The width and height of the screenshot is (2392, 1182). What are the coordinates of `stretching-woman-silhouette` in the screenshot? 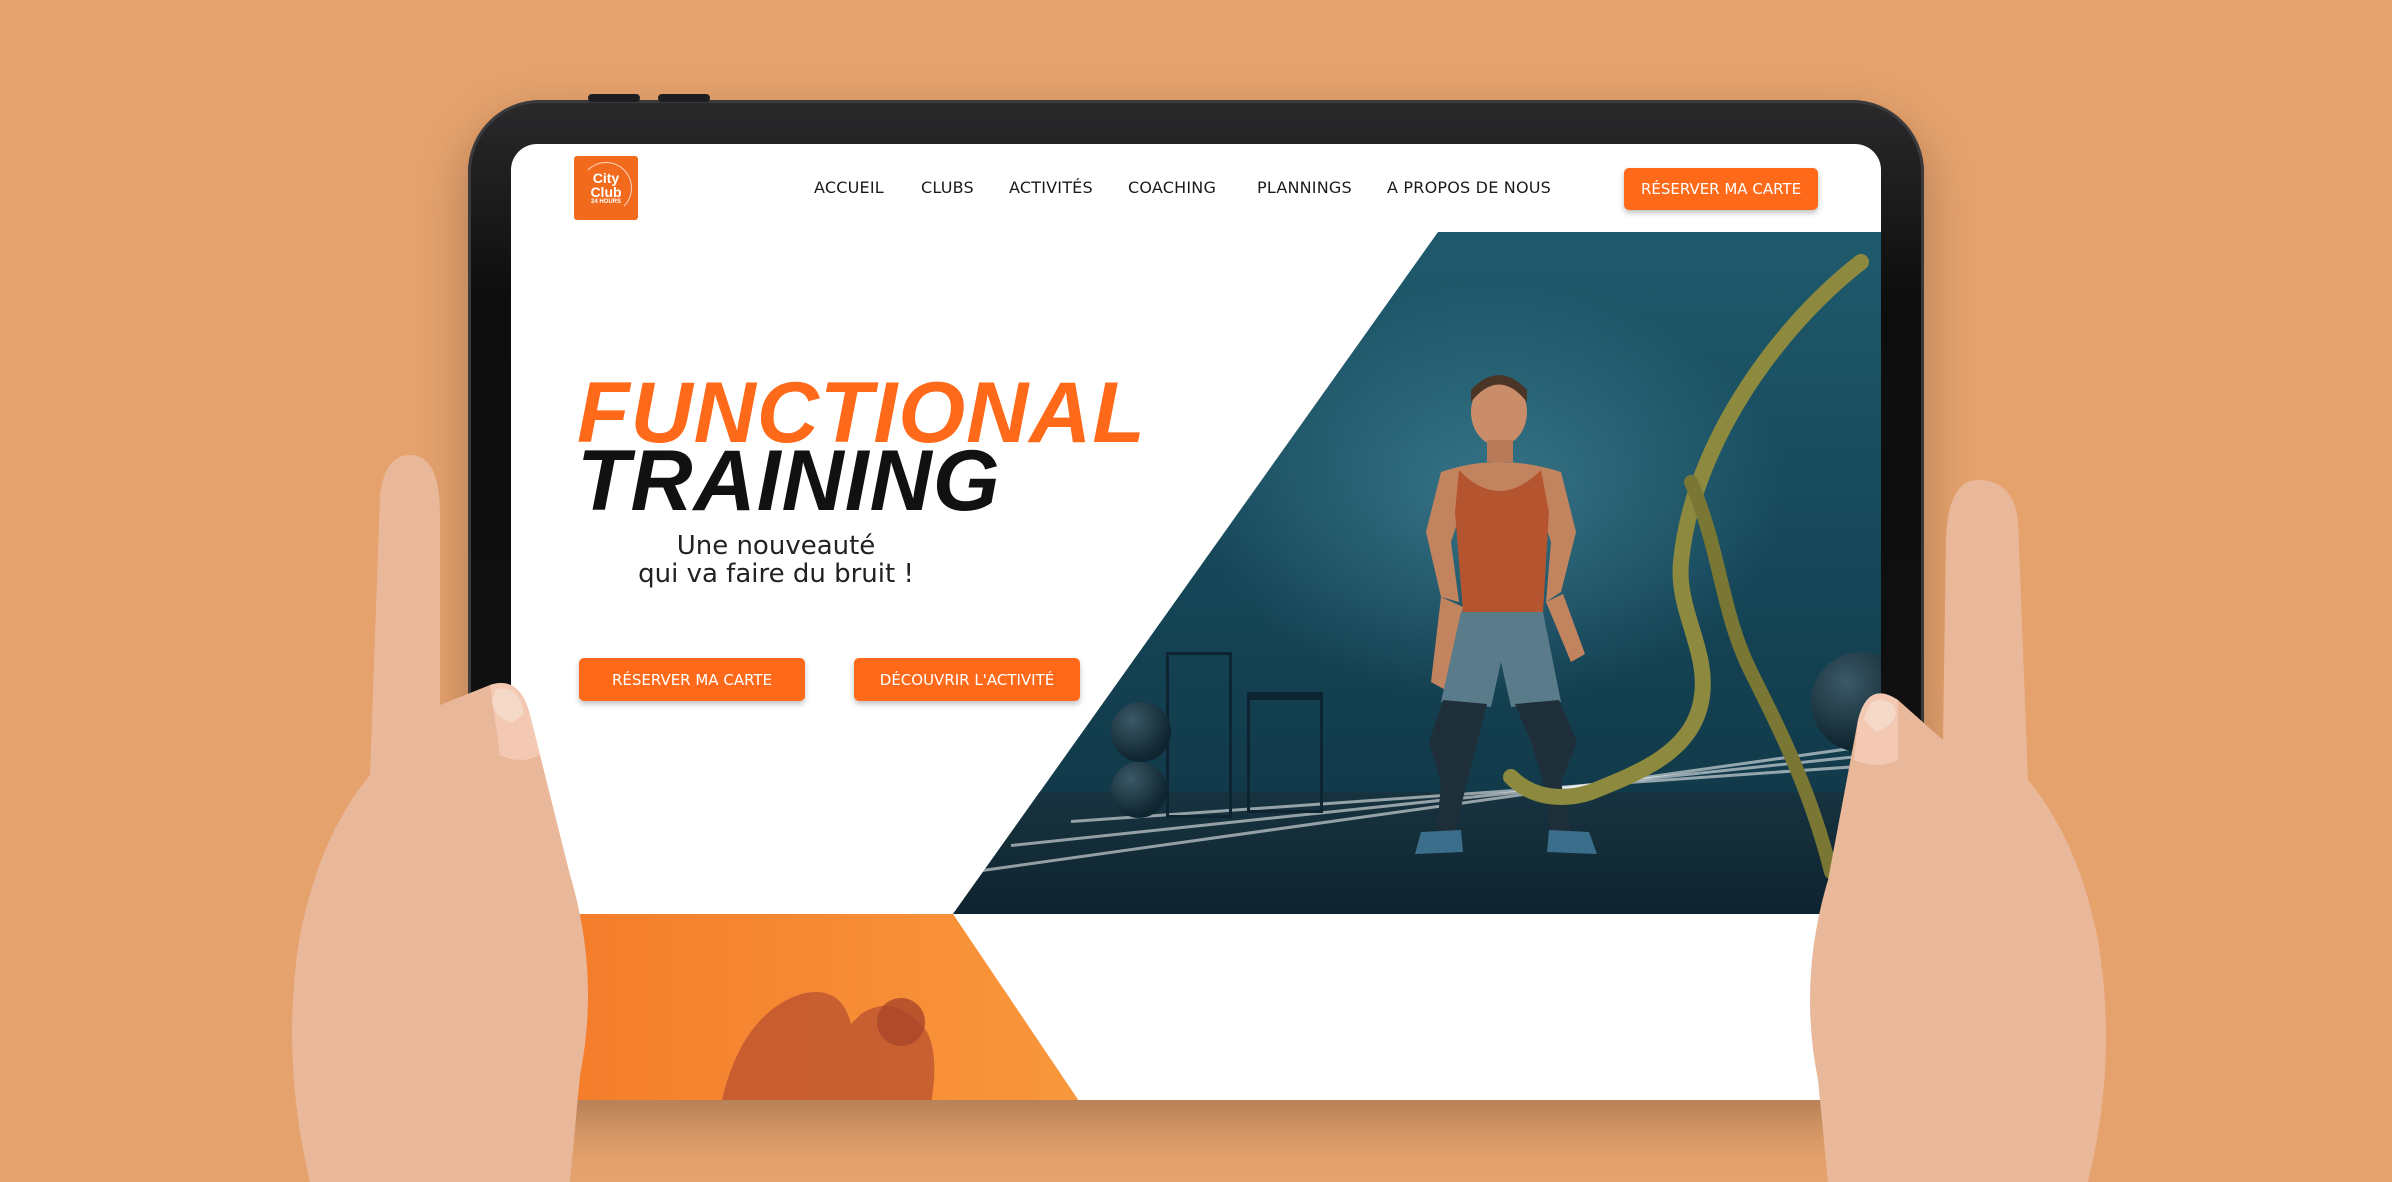 It's located at (828, 1046).